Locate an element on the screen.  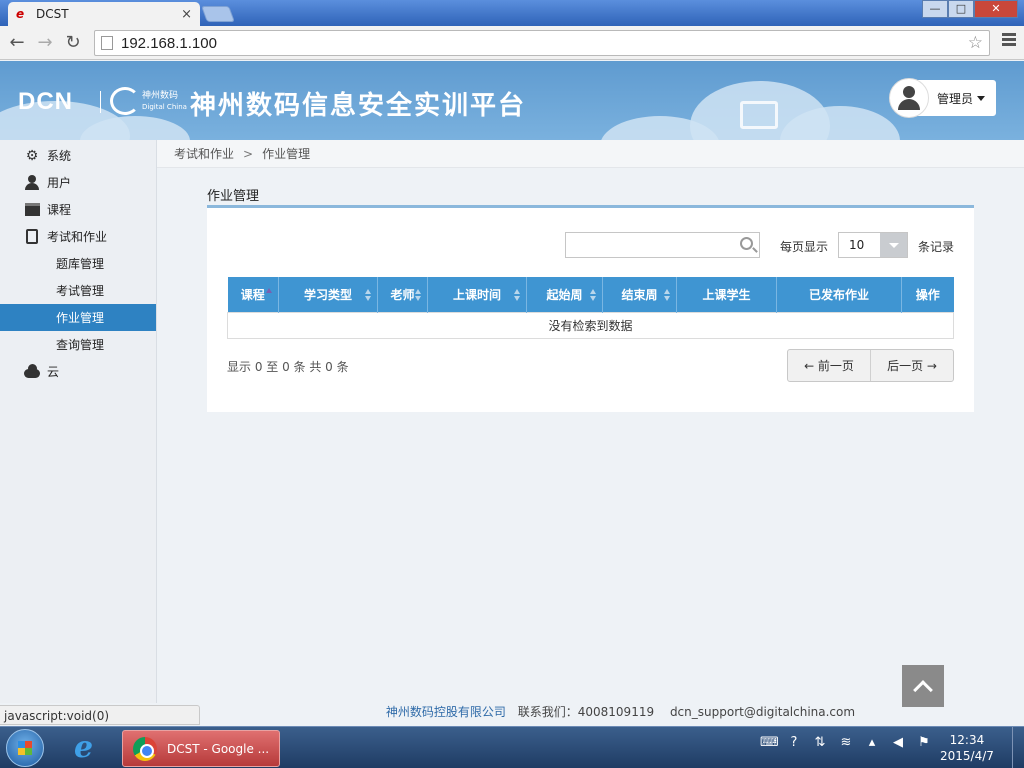
digital-china-logo-icon is located at coordinates (125, 101).